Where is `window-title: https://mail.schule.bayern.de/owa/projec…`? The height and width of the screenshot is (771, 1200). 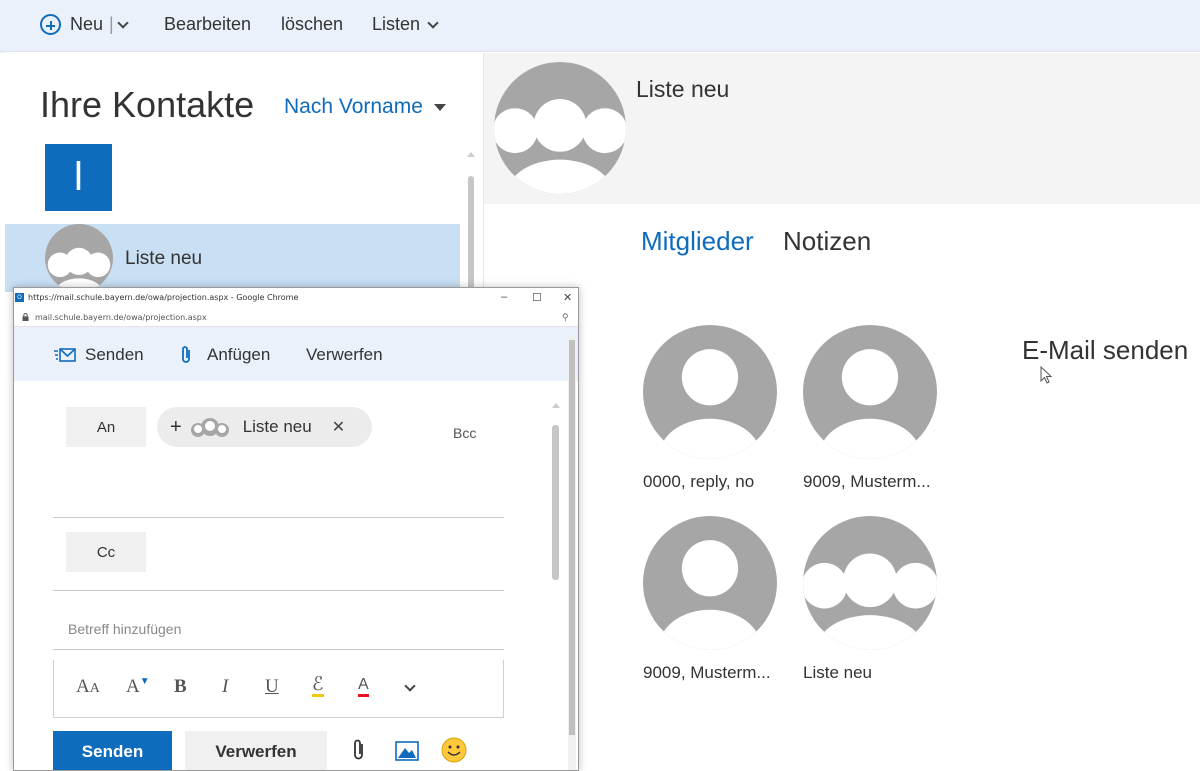
window-title: https://mail.schule.bayern.de/owa/projec… is located at coordinates (163, 297).